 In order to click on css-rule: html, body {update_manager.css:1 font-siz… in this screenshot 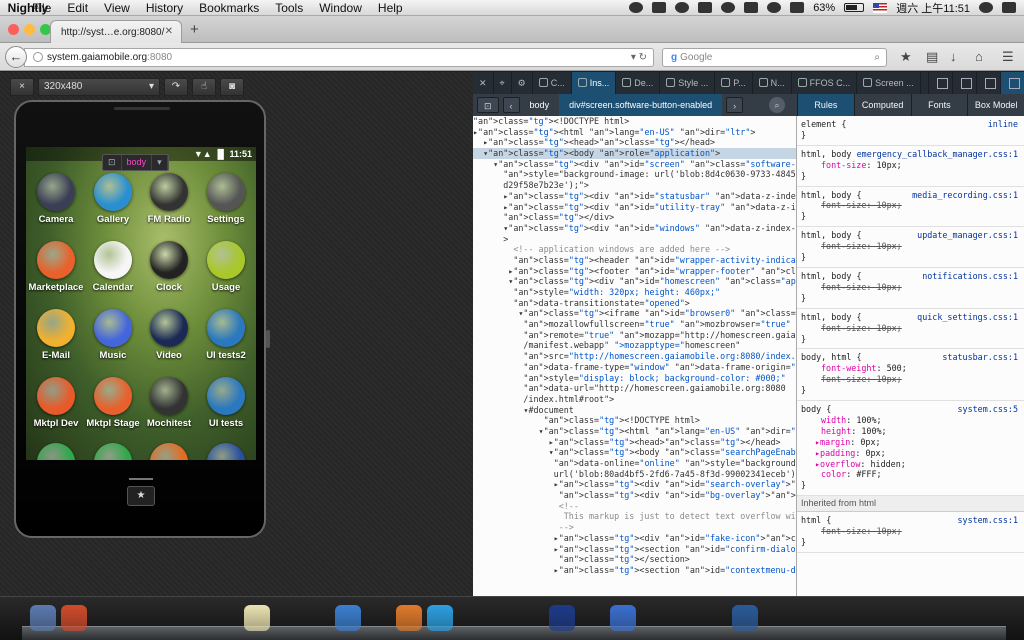, I will do `click(910, 247)`.